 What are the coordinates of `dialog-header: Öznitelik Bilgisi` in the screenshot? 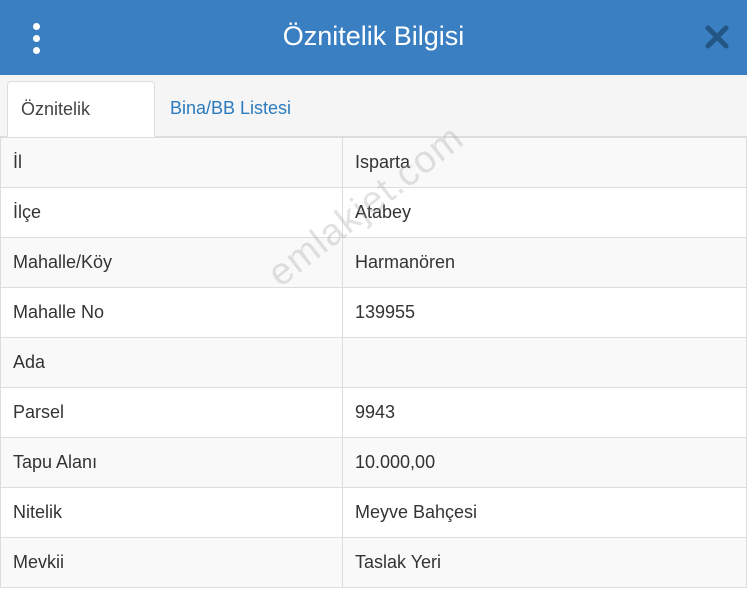 It's located at (373, 37).